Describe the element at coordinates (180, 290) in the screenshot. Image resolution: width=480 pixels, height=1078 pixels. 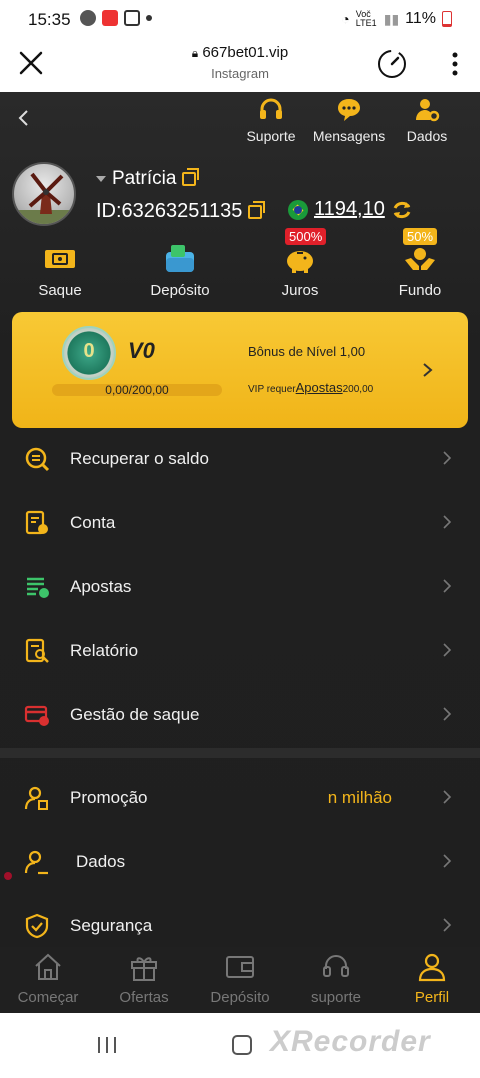
I see `deposit-label: Depósito` at that location.